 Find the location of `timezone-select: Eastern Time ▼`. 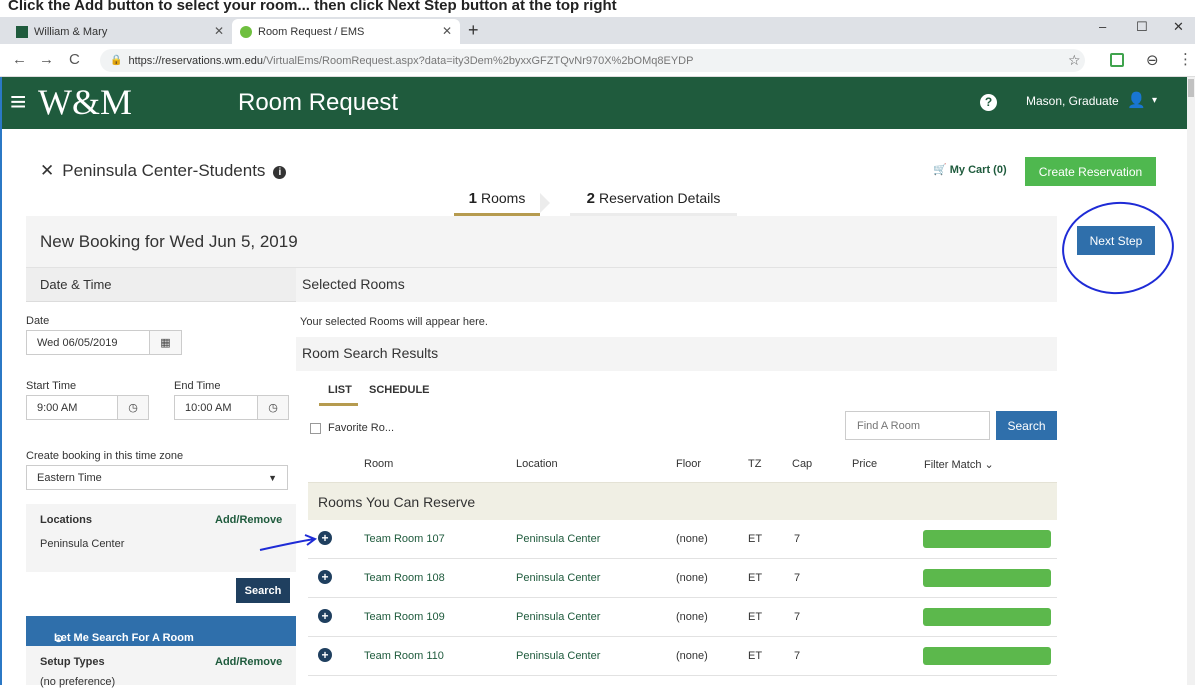

timezone-select: Eastern Time ▼ is located at coordinates (157, 477).